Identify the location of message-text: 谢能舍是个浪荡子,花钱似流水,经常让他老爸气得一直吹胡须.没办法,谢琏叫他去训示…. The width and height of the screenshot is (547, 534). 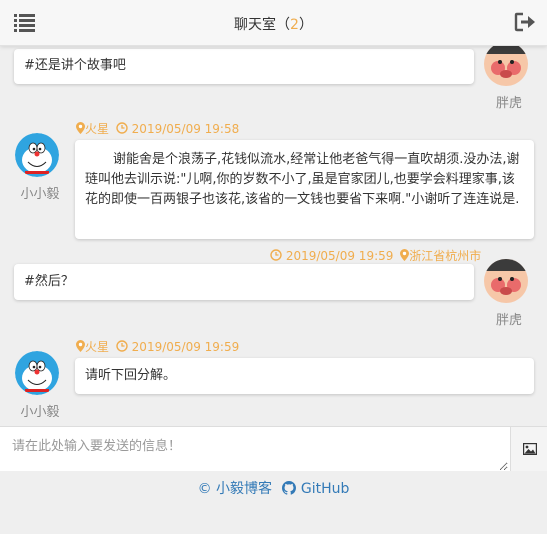
(302, 179).